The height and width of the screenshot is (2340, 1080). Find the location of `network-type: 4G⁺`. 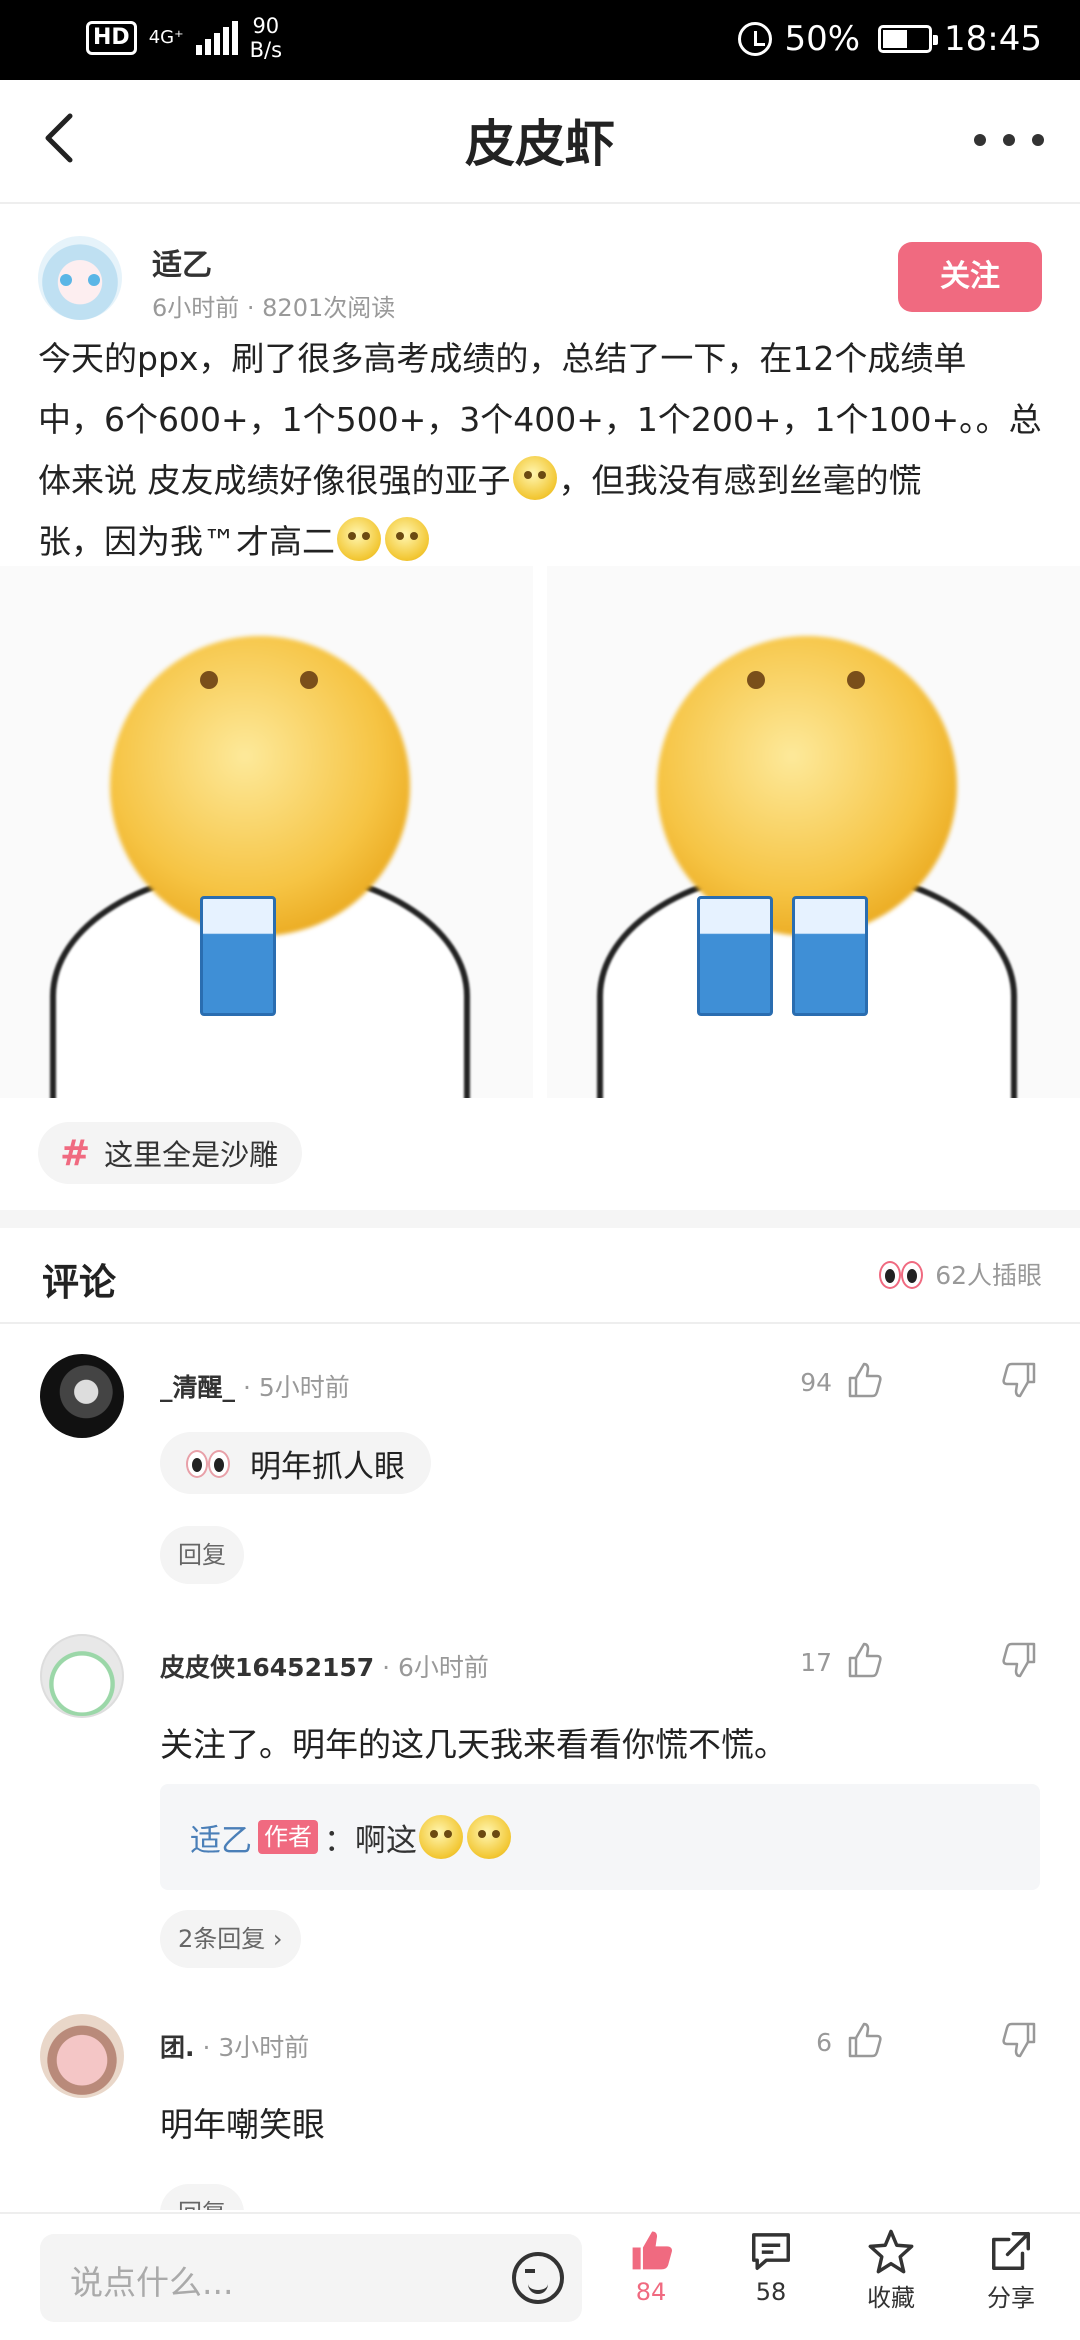

network-type: 4G⁺ is located at coordinates (166, 37).